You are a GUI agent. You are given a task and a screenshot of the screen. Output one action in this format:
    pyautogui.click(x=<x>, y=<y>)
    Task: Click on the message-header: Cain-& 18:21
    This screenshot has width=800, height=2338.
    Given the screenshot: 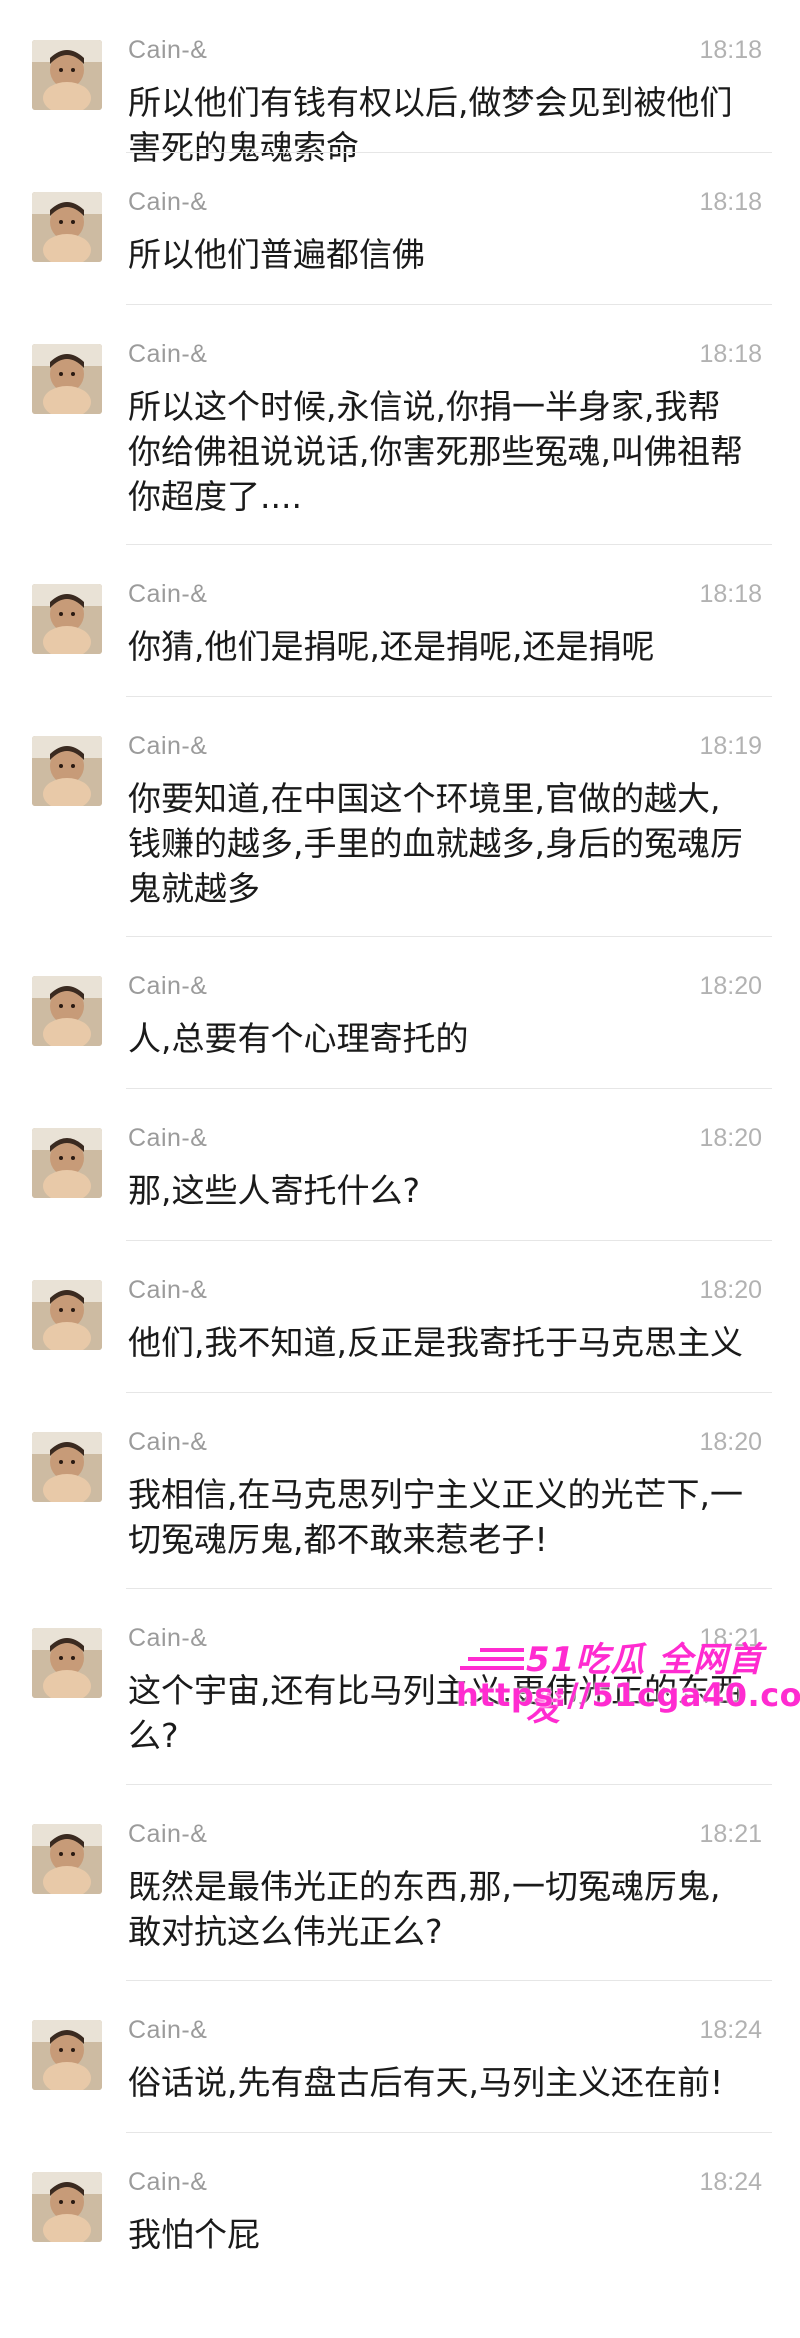 What is the action you would take?
    pyautogui.click(x=445, y=1837)
    